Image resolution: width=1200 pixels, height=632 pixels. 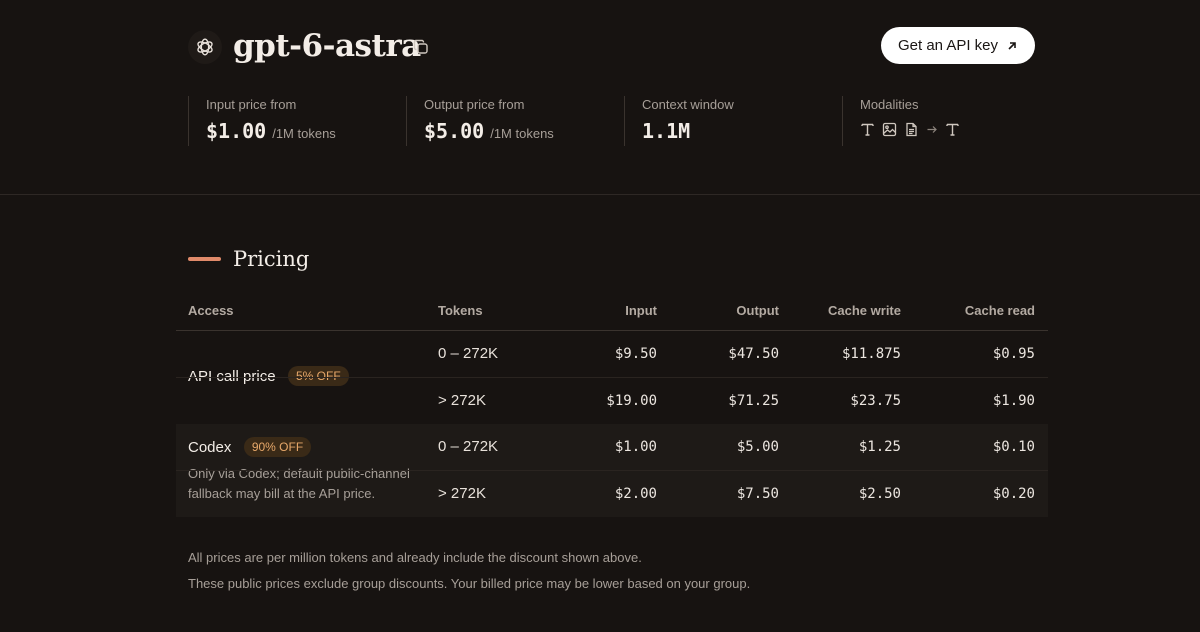 I want to click on document-icon, so click(x=911, y=129).